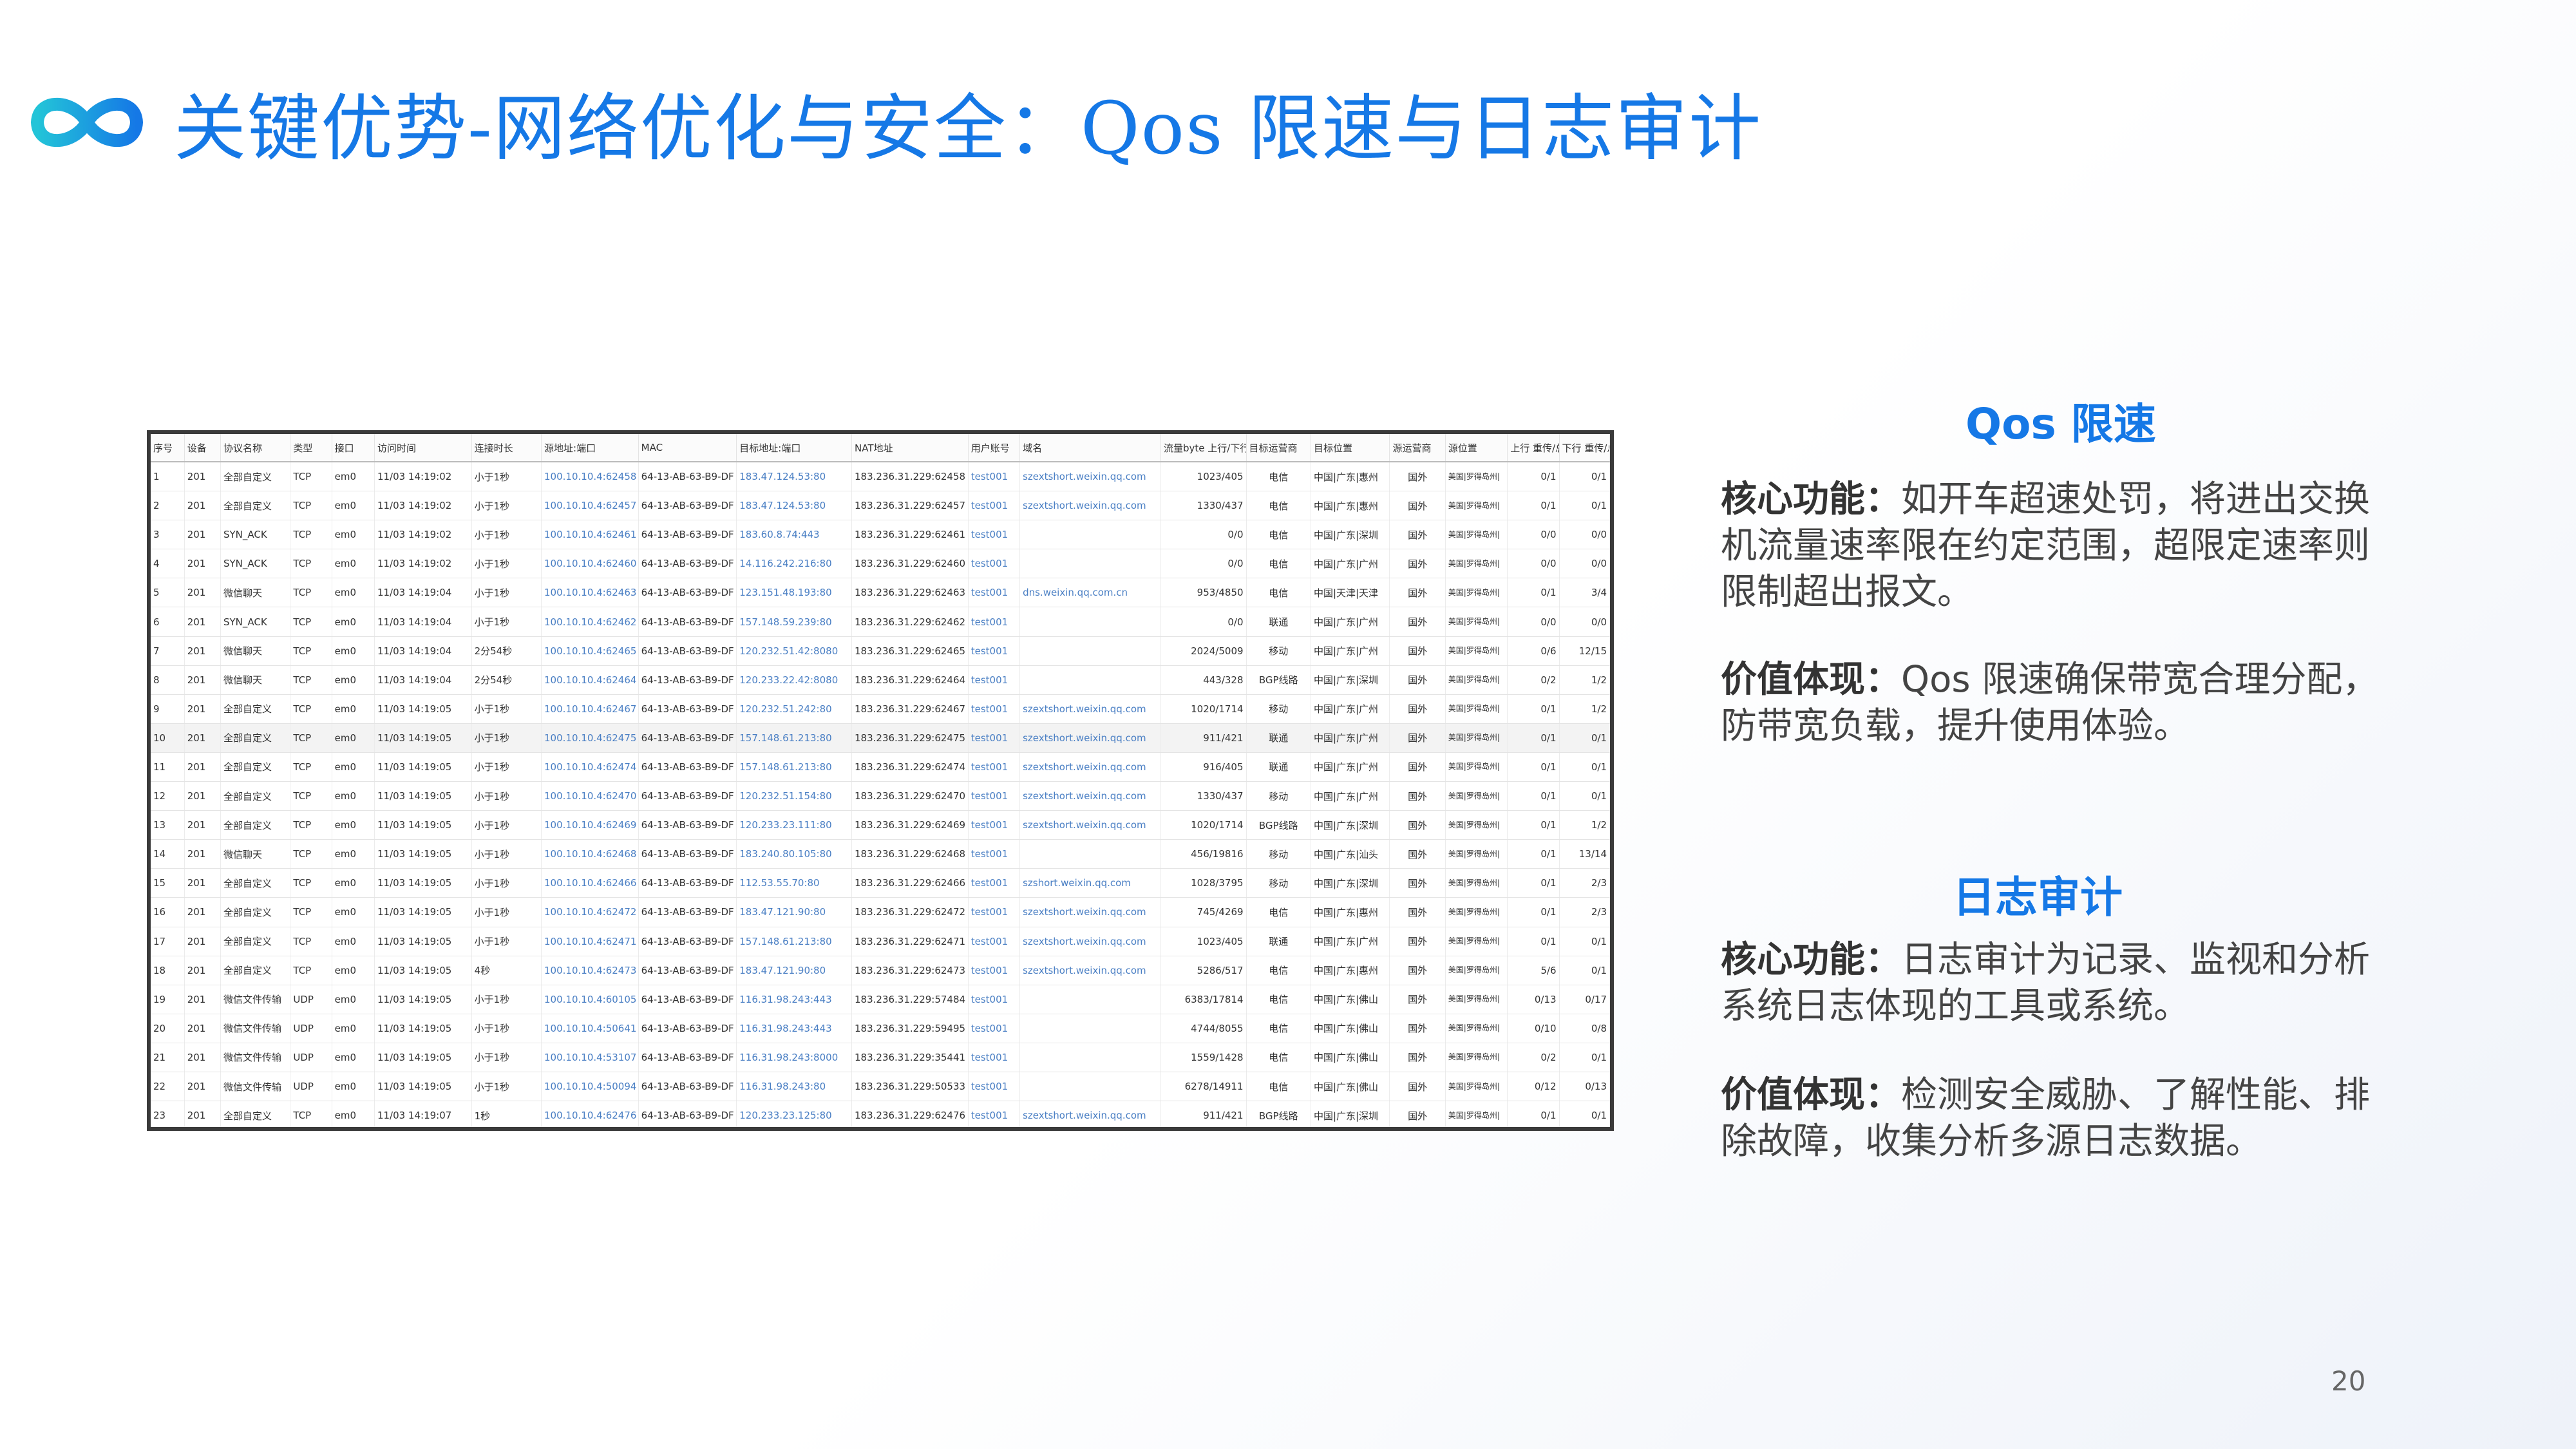  I want to click on table-cell: 183.236.31.229:62467, so click(910, 709).